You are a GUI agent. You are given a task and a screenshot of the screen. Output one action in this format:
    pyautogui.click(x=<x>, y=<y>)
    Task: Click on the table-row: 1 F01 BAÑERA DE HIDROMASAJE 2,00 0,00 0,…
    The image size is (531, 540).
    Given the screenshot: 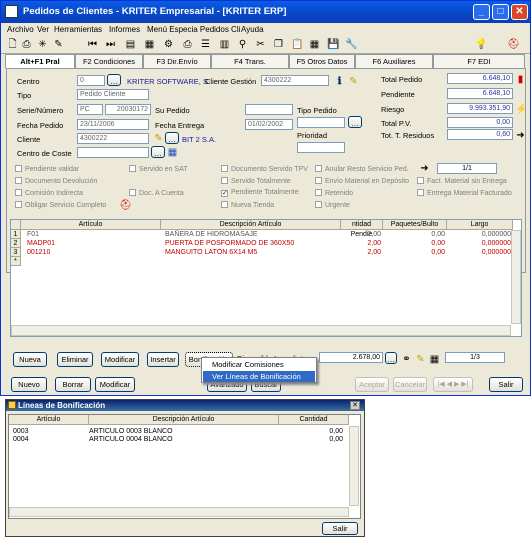 What is the action you would take?
    pyautogui.click(x=261, y=234)
    